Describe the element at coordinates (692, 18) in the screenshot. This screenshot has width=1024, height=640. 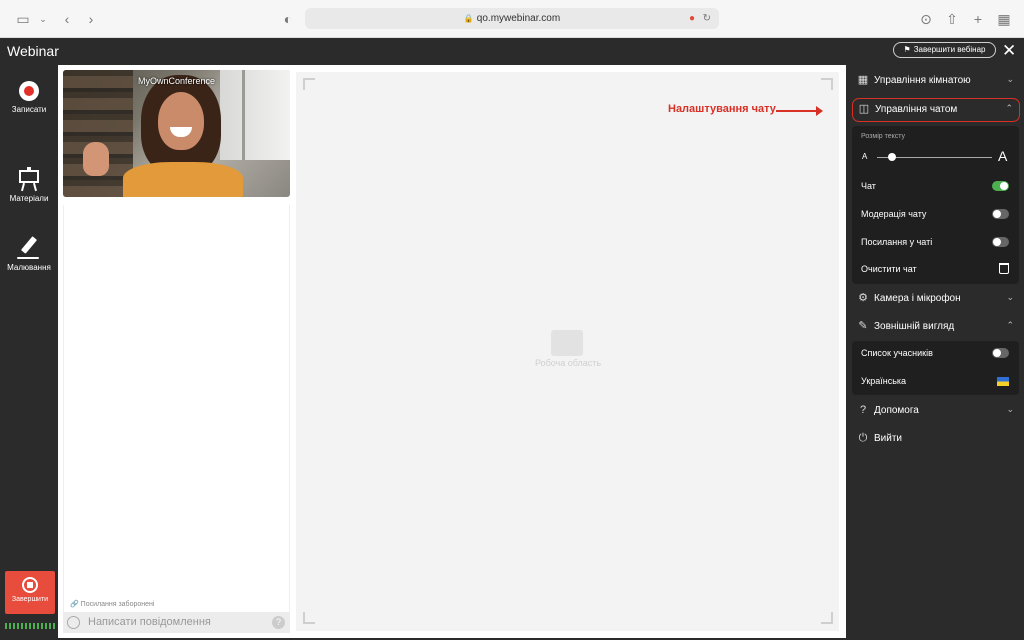
I see `microphone-icon: ●` at that location.